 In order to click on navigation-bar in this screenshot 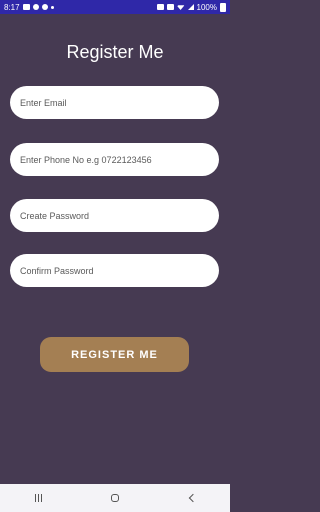, I will do `click(115, 498)`.